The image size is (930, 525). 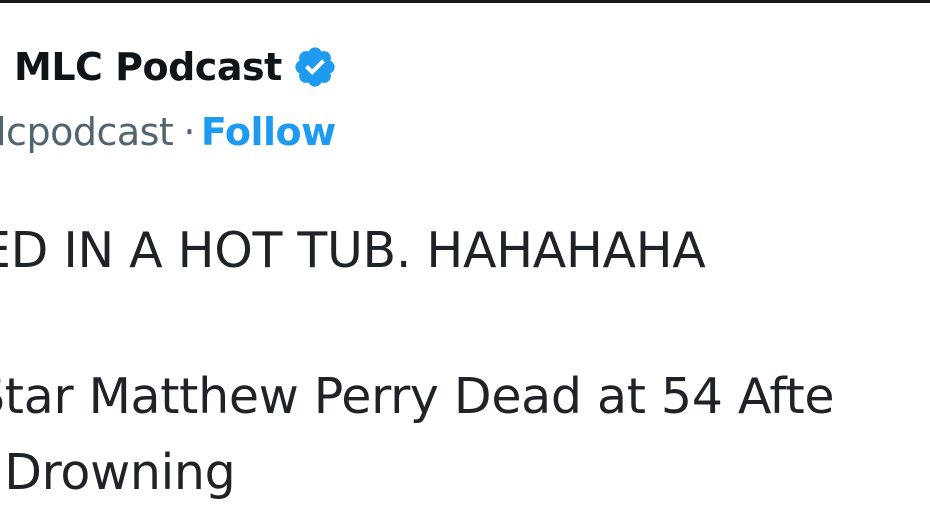 What do you see at coordinates (417, 396) in the screenshot?
I see `tweet-text-line-2: Star Matthew Perry Dead at 54 Afte` at bounding box center [417, 396].